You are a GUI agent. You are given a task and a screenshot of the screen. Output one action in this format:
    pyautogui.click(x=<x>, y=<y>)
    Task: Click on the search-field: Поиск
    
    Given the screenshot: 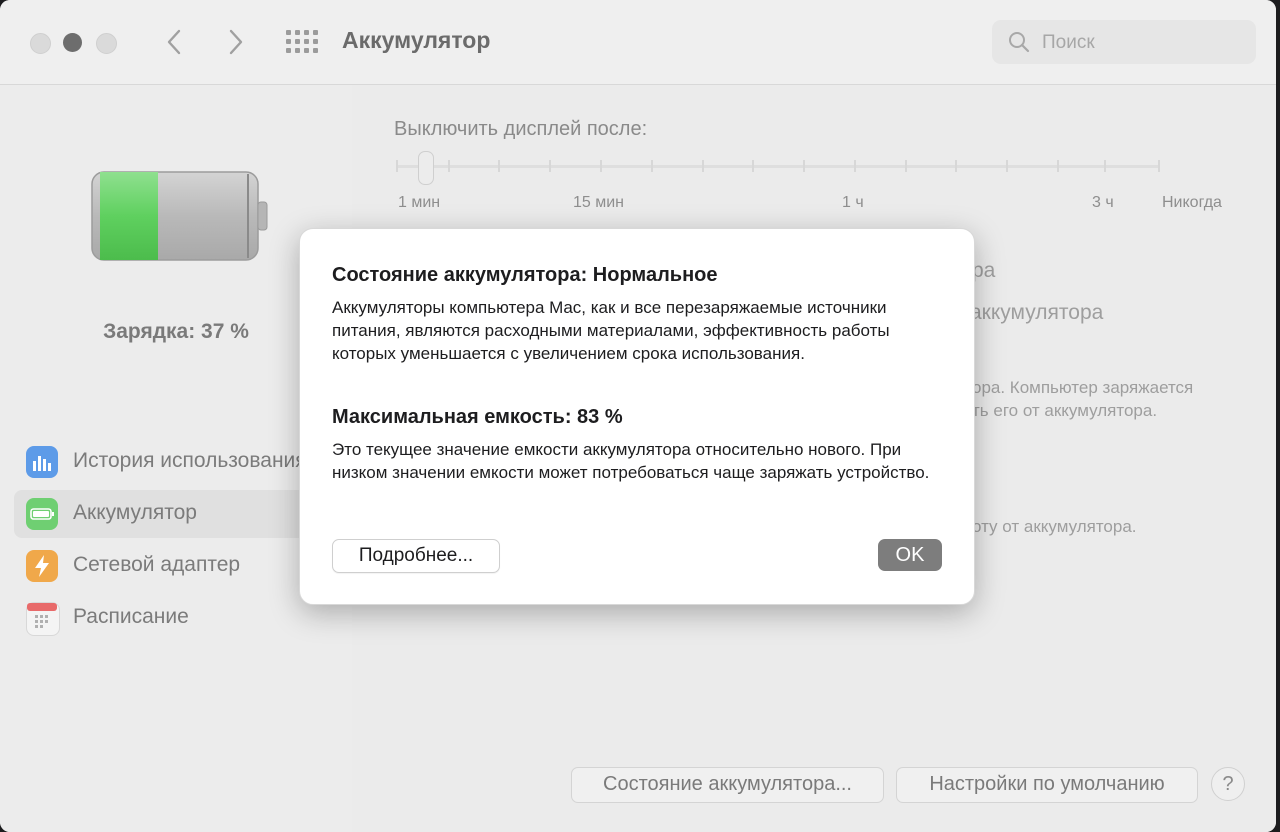 What is the action you would take?
    pyautogui.click(x=1124, y=42)
    